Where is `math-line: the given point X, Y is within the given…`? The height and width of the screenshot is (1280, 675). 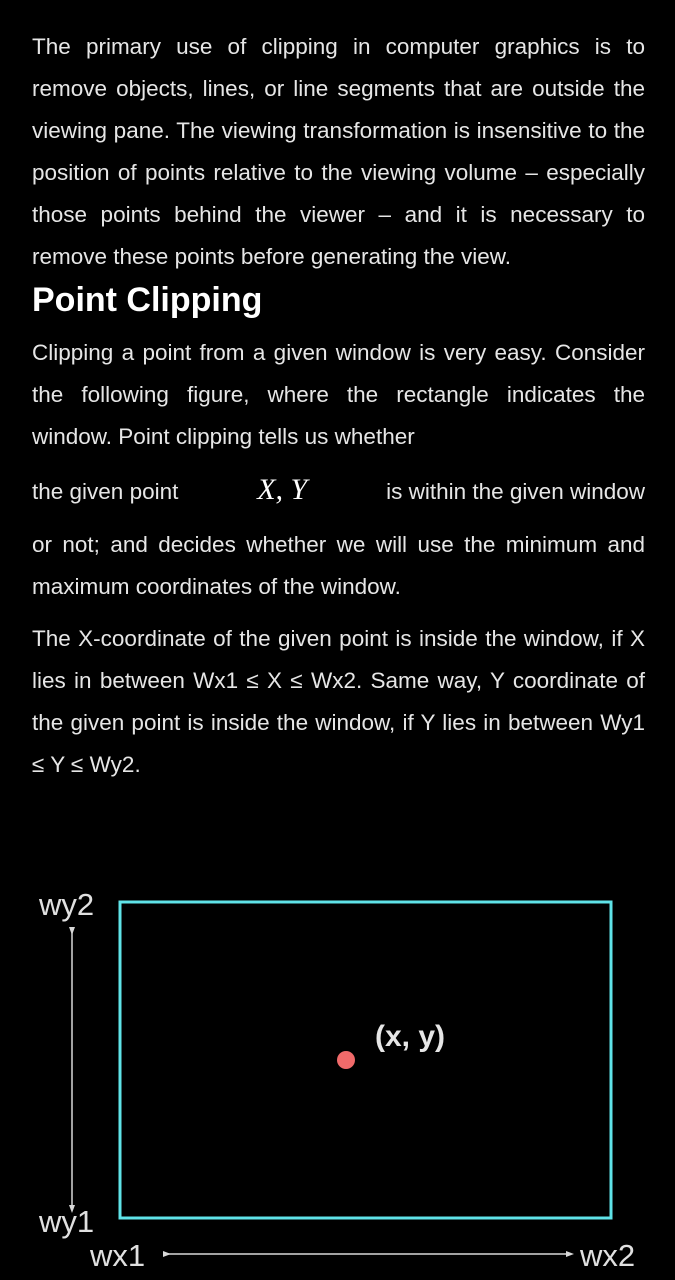
math-line: the given point X, Y is within the given… is located at coordinates (338, 491).